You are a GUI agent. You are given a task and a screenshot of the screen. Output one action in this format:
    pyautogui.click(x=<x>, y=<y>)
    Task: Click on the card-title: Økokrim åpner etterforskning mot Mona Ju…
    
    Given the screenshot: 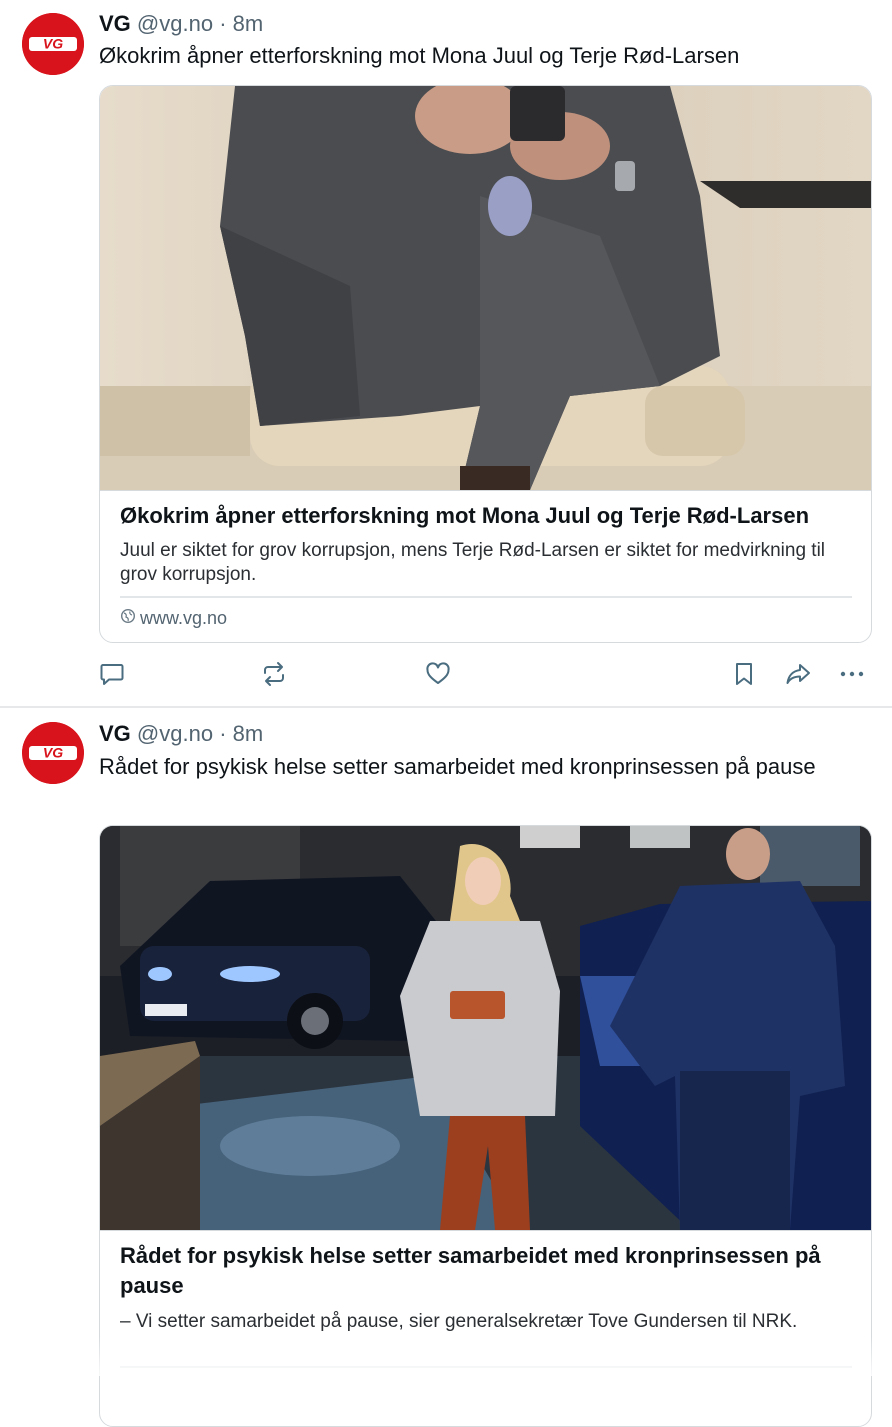 What is the action you would take?
    pyautogui.click(x=487, y=516)
    